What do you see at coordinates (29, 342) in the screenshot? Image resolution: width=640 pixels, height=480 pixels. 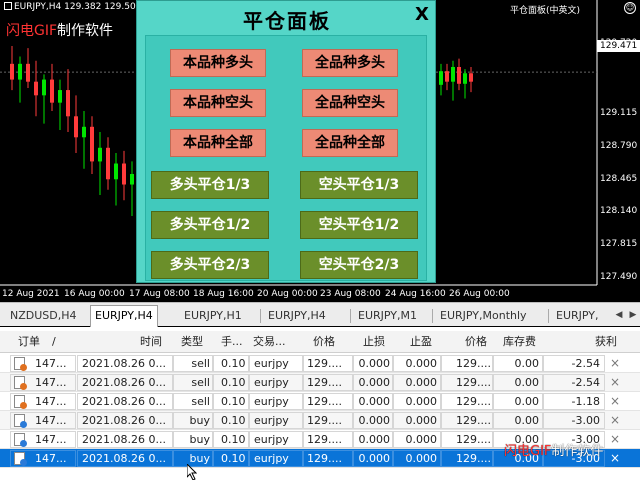 I see `column-header: 订单` at bounding box center [29, 342].